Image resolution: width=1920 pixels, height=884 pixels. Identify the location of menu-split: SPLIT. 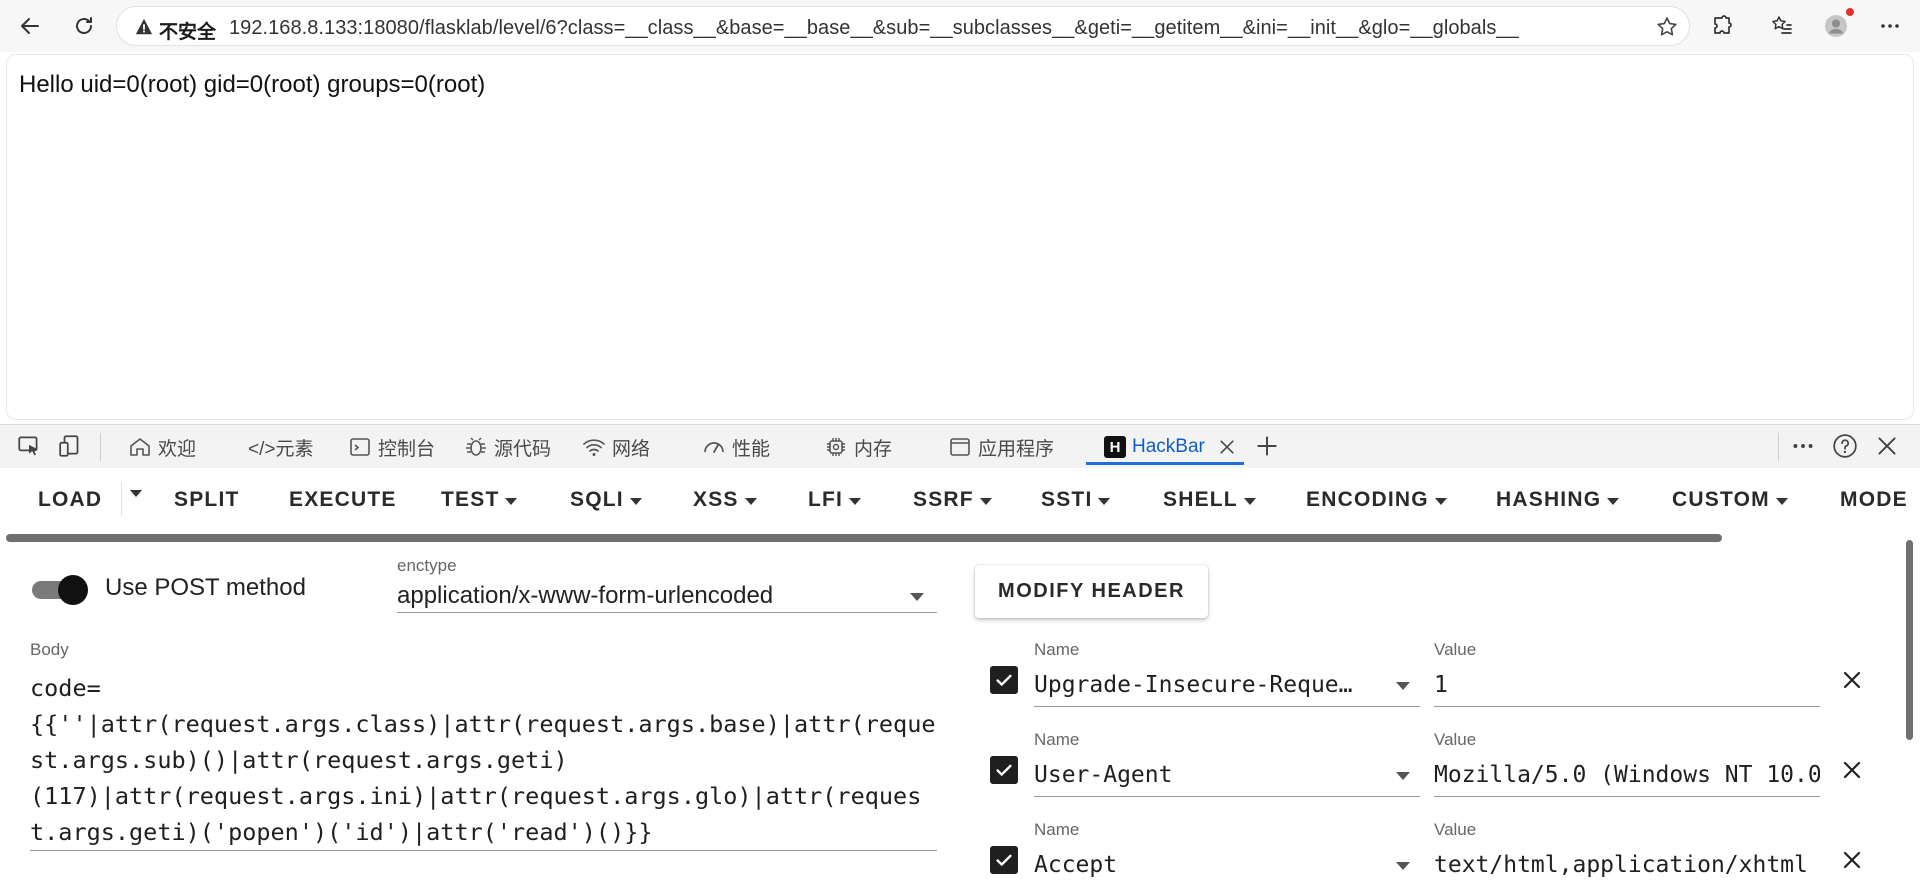
(207, 500).